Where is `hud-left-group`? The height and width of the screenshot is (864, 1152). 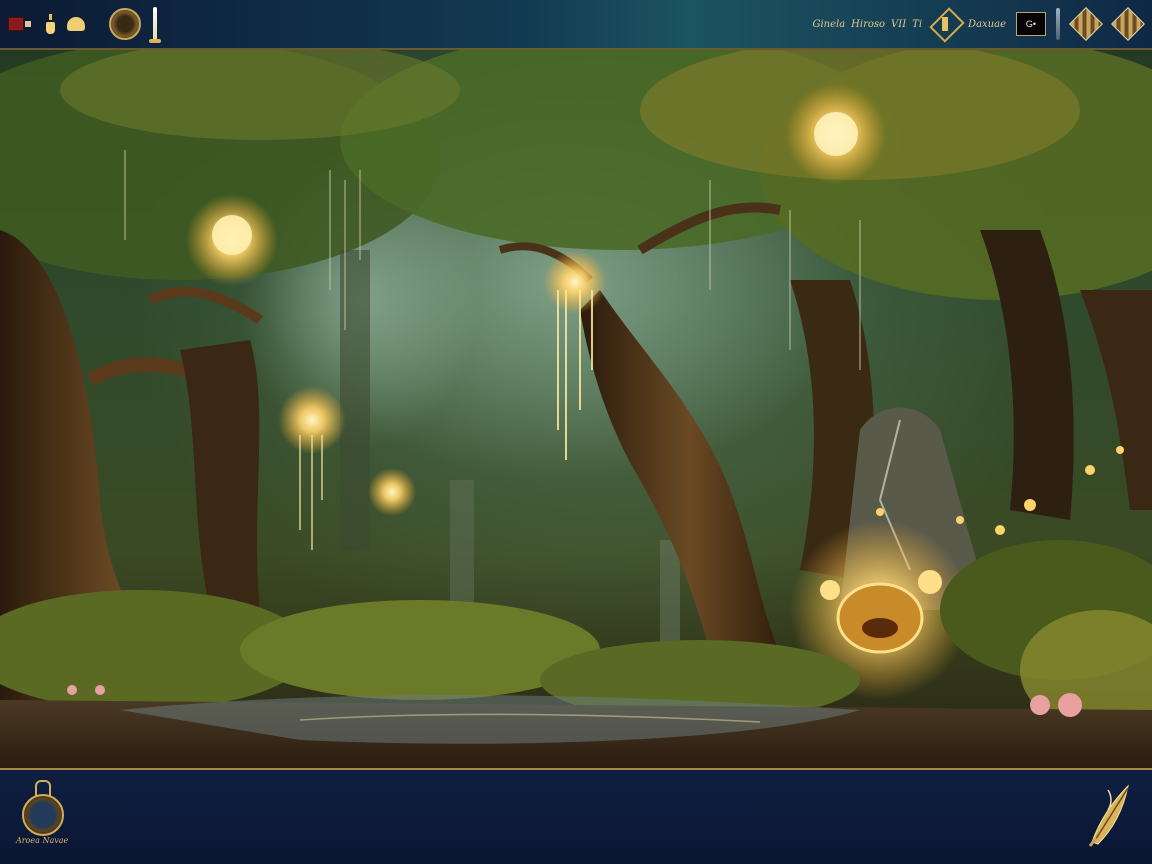 hud-left-group is located at coordinates (84, 24).